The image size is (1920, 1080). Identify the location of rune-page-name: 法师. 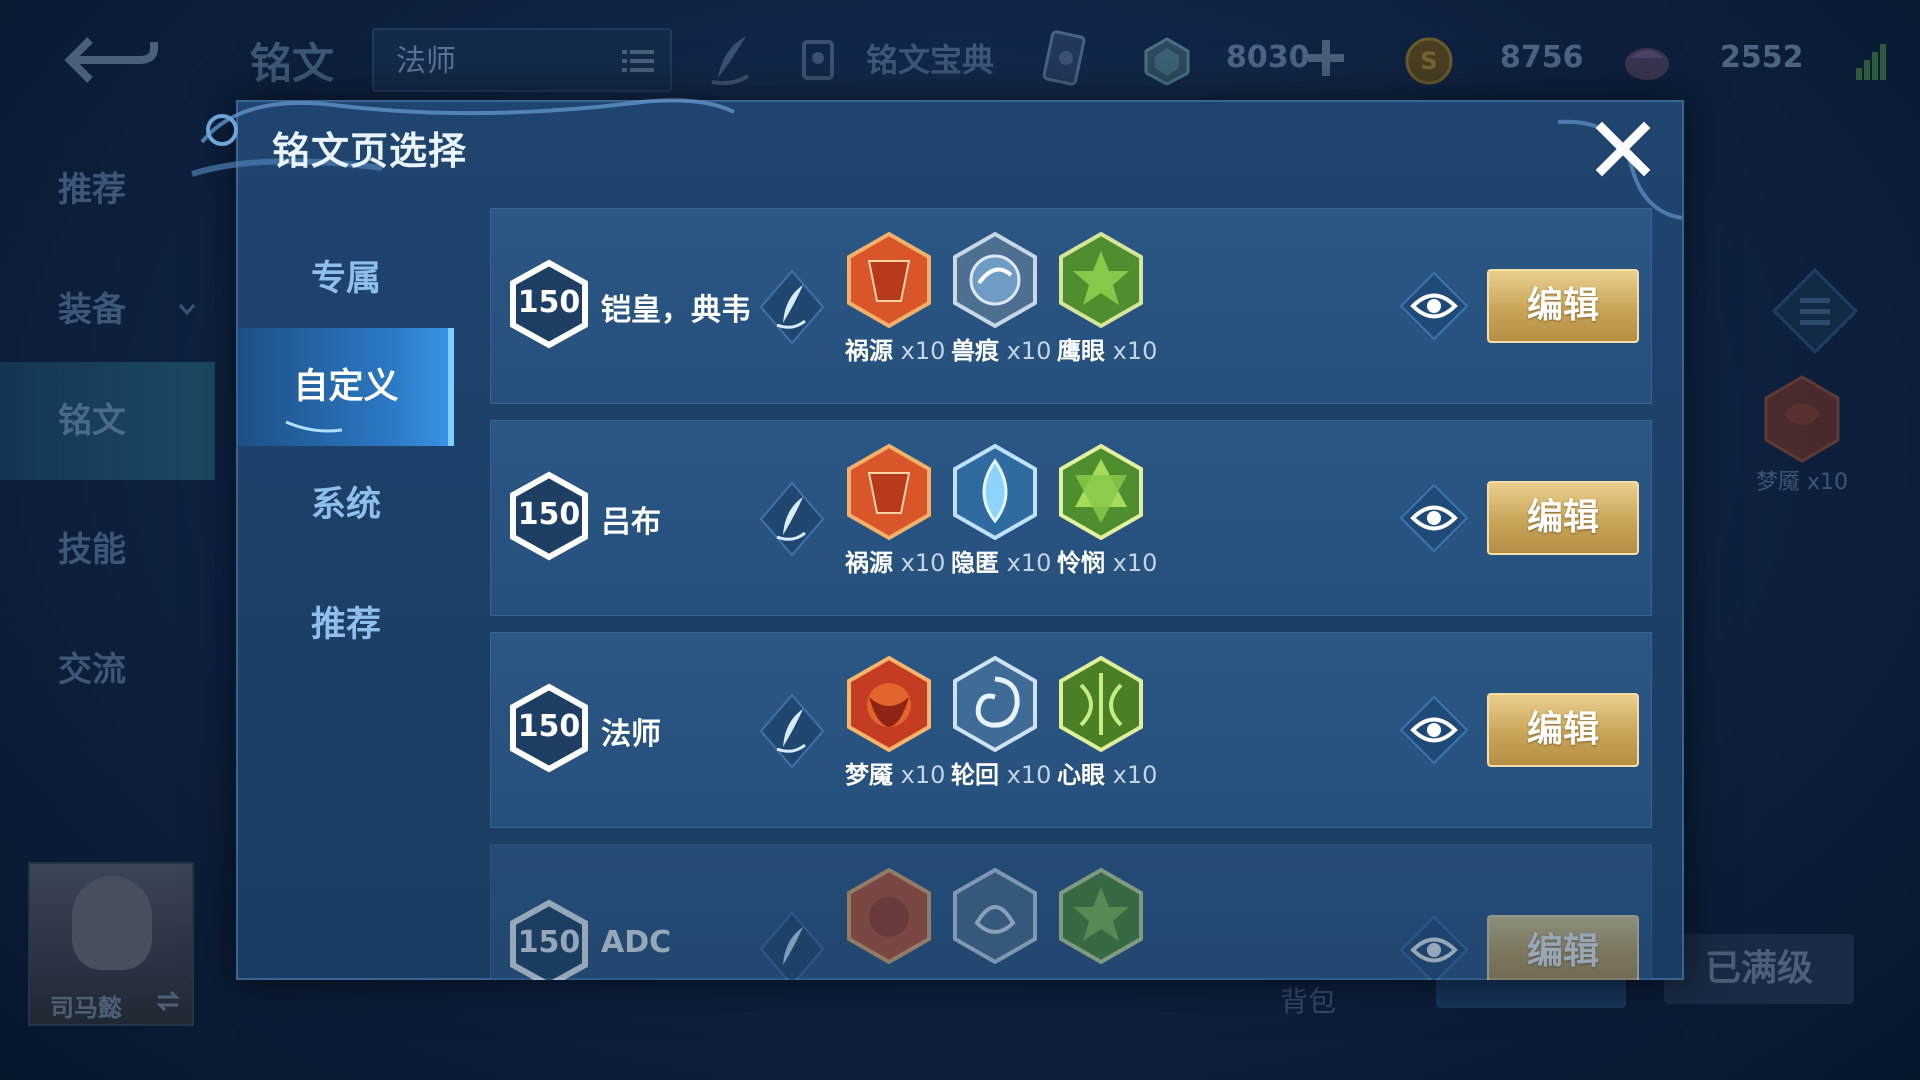
(631, 734).